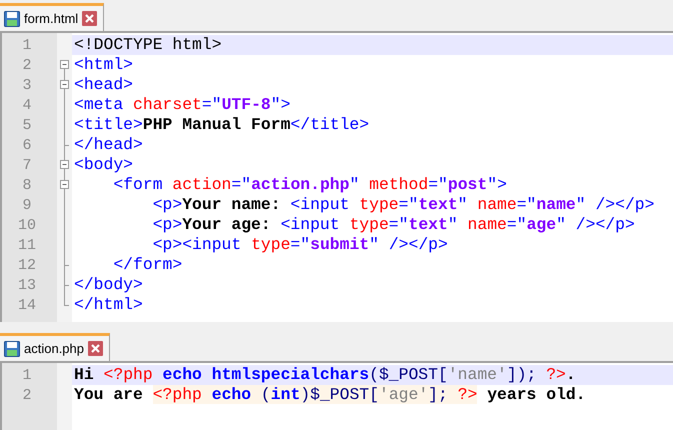 This screenshot has width=673, height=430. Describe the element at coordinates (108, 285) in the screenshot. I see `code-line: </body>` at that location.